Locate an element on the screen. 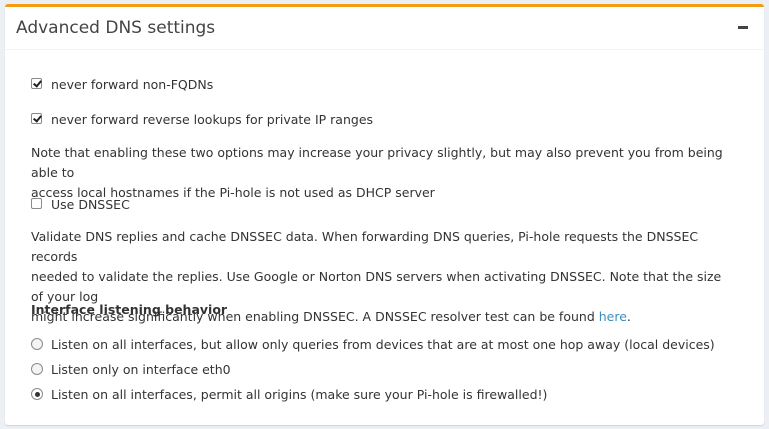  dnssec-test-link: here is located at coordinates (613, 316).